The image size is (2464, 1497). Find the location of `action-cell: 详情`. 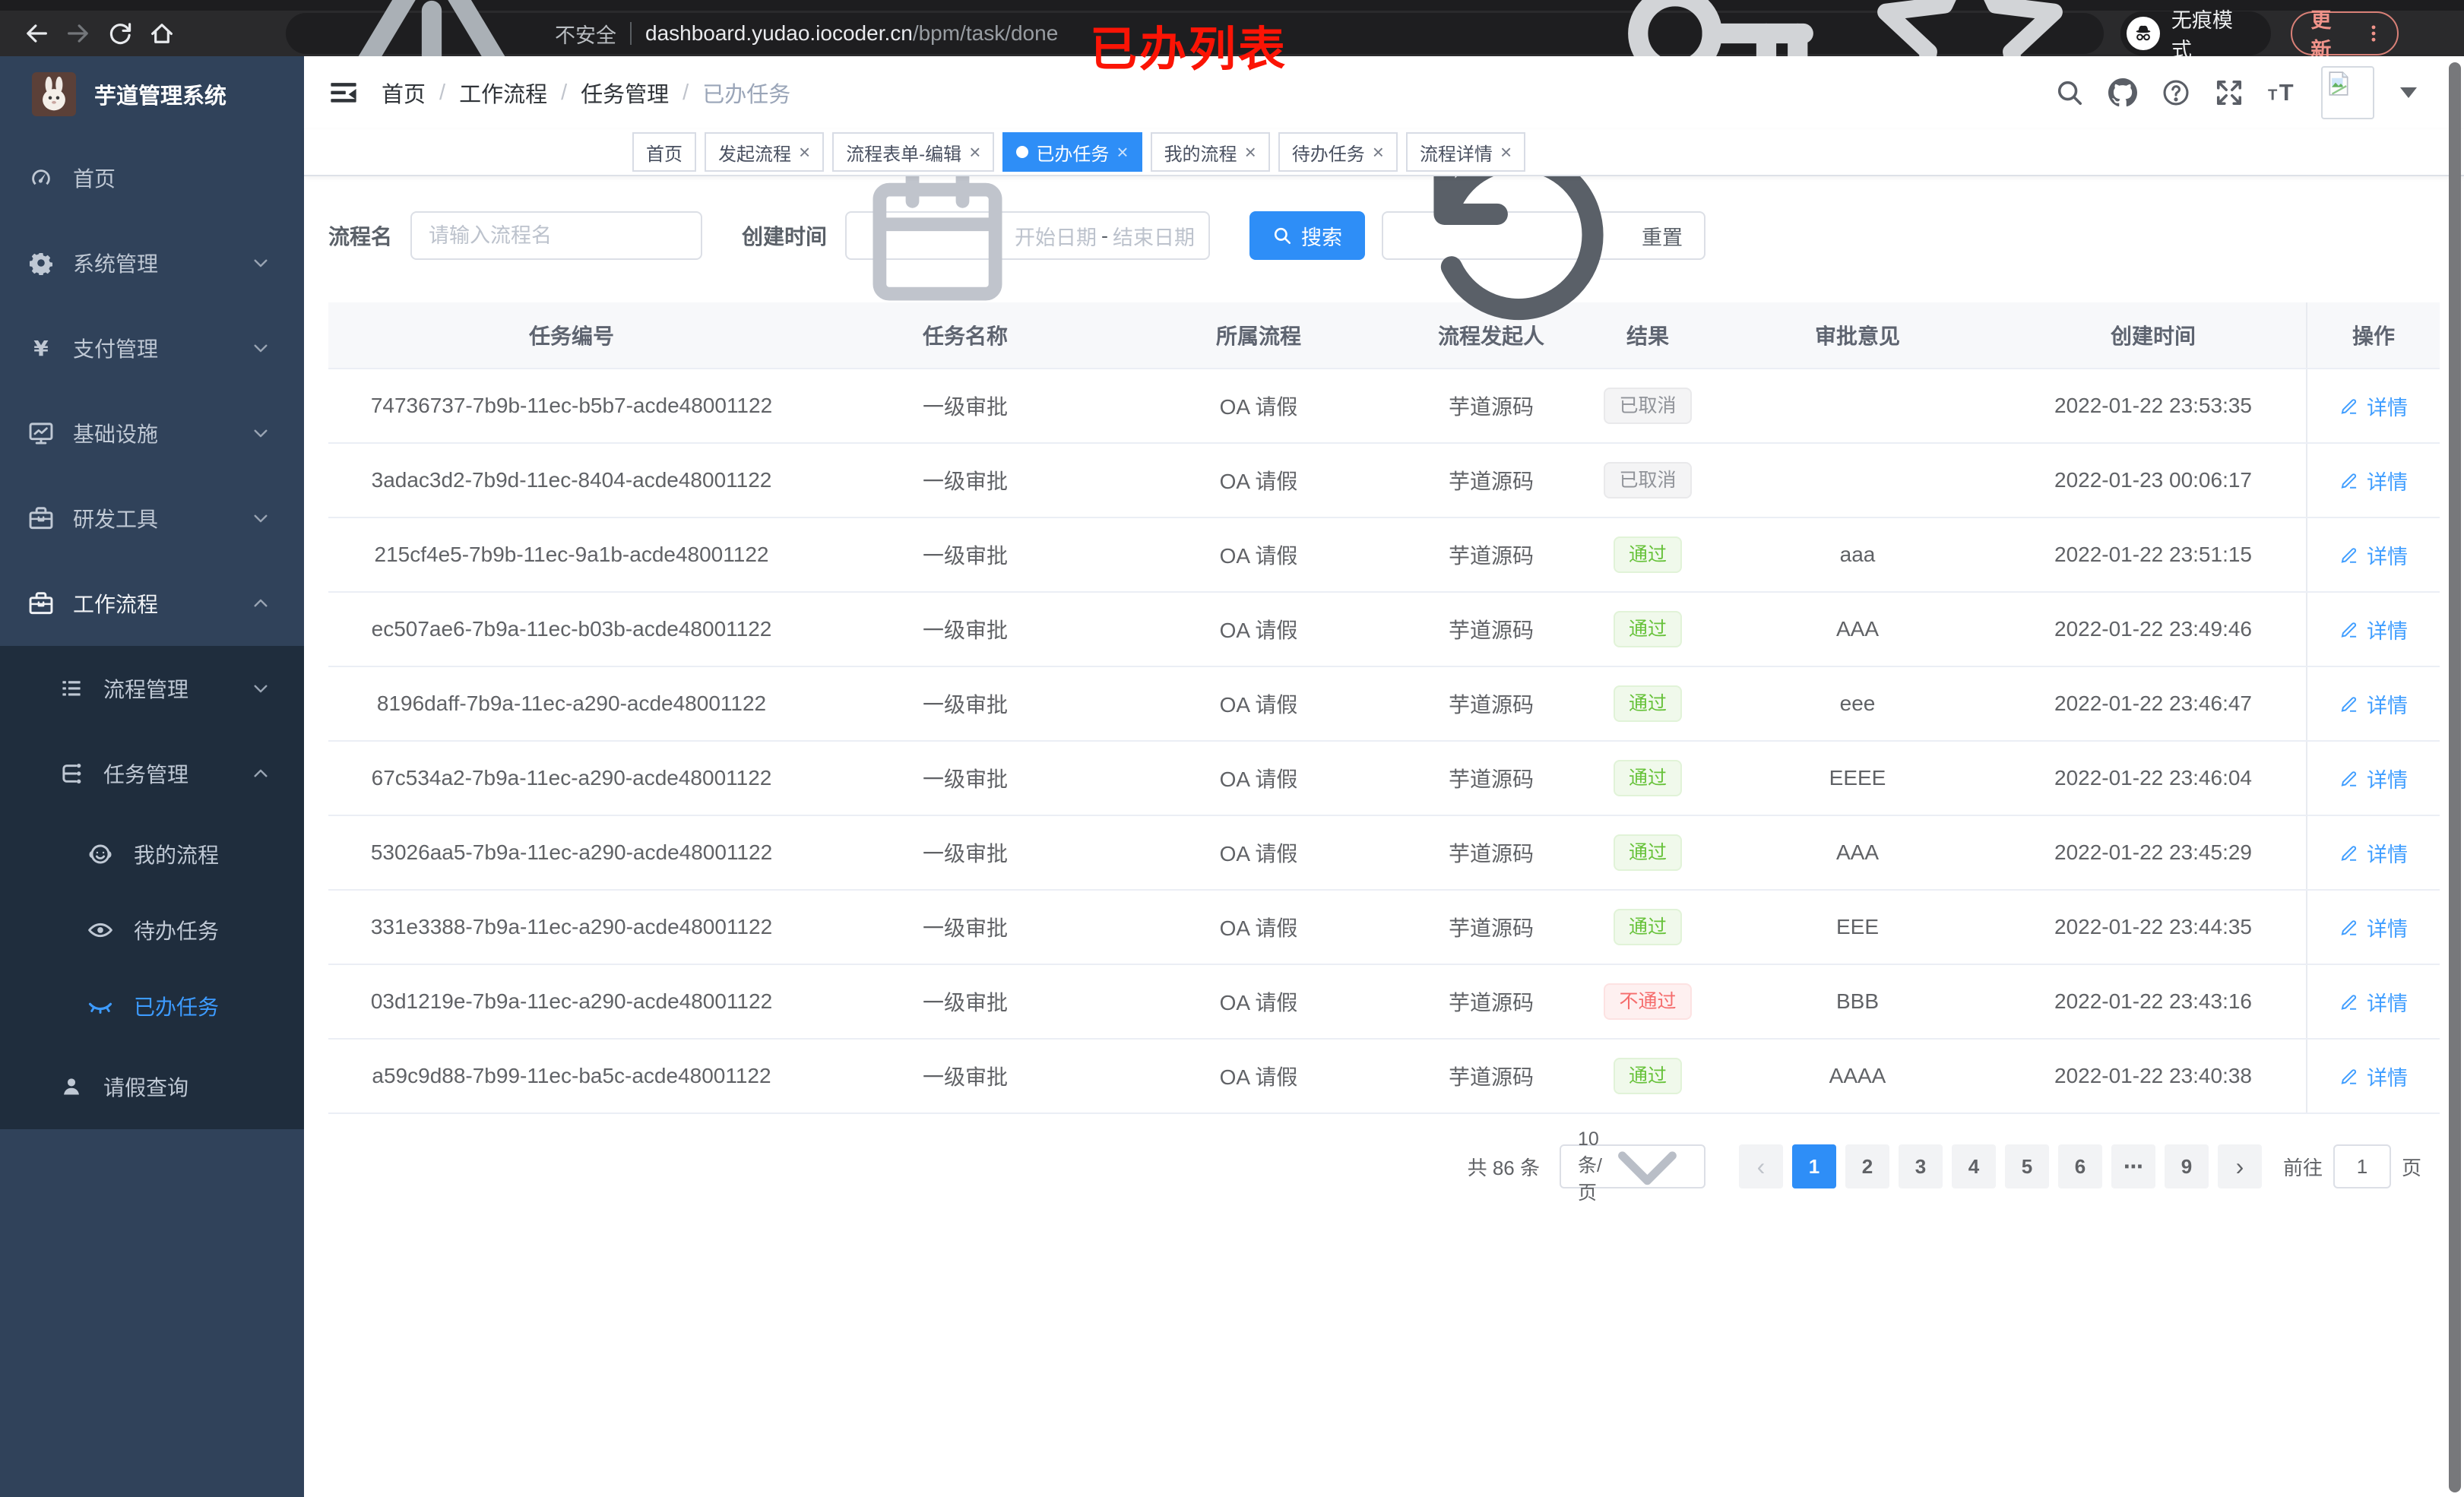

action-cell: 详情 is located at coordinates (2373, 927).